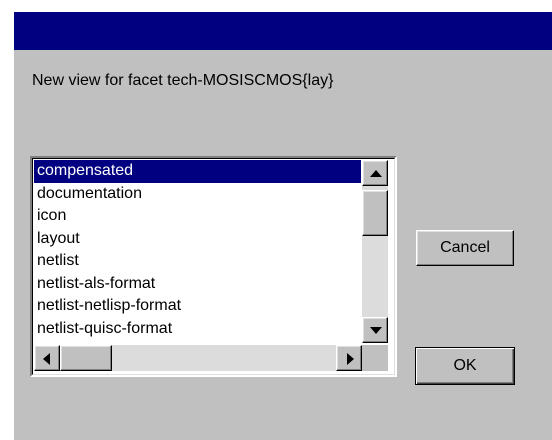 This screenshot has width=552, height=440. What do you see at coordinates (197, 261) in the screenshot?
I see `list-item: netlist` at bounding box center [197, 261].